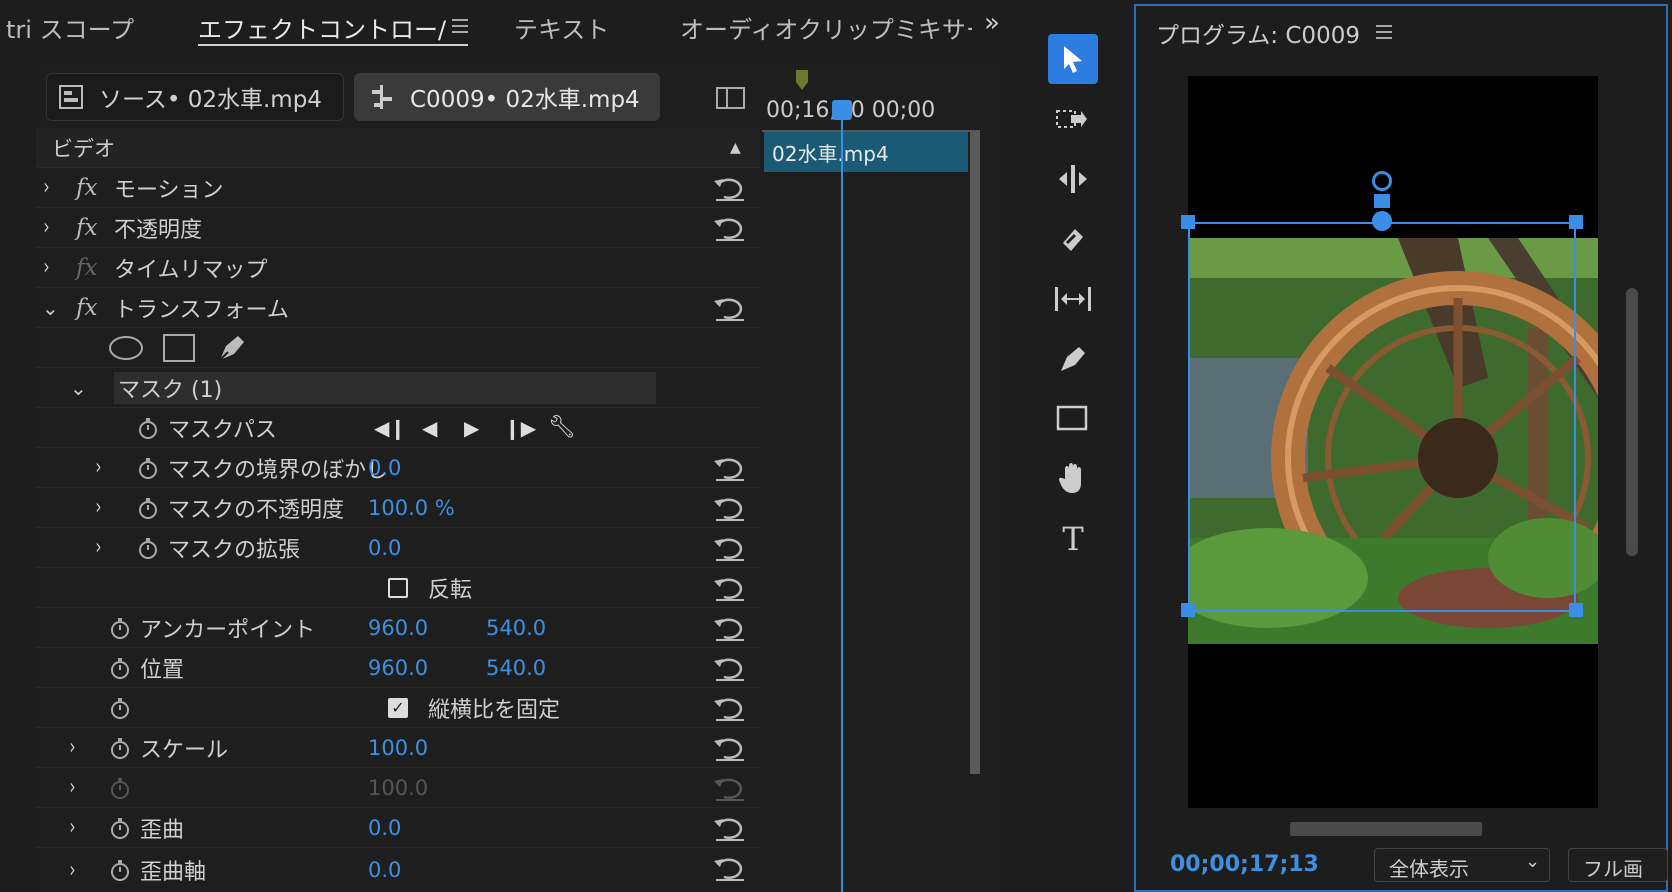 This screenshot has height=892, width=1672. What do you see at coordinates (170, 390) in the screenshot?
I see `mask-label: マスク (1)` at bounding box center [170, 390].